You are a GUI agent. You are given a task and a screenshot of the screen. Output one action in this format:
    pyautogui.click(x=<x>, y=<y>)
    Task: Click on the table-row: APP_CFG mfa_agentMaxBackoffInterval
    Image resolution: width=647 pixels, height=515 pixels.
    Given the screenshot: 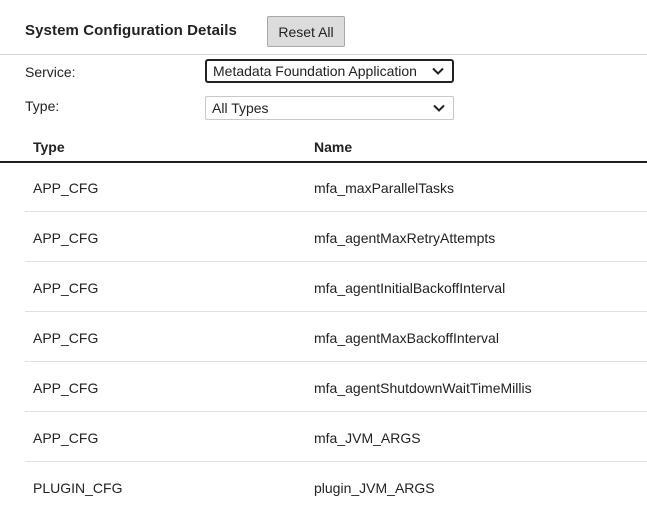 What is the action you would take?
    pyautogui.click(x=336, y=337)
    